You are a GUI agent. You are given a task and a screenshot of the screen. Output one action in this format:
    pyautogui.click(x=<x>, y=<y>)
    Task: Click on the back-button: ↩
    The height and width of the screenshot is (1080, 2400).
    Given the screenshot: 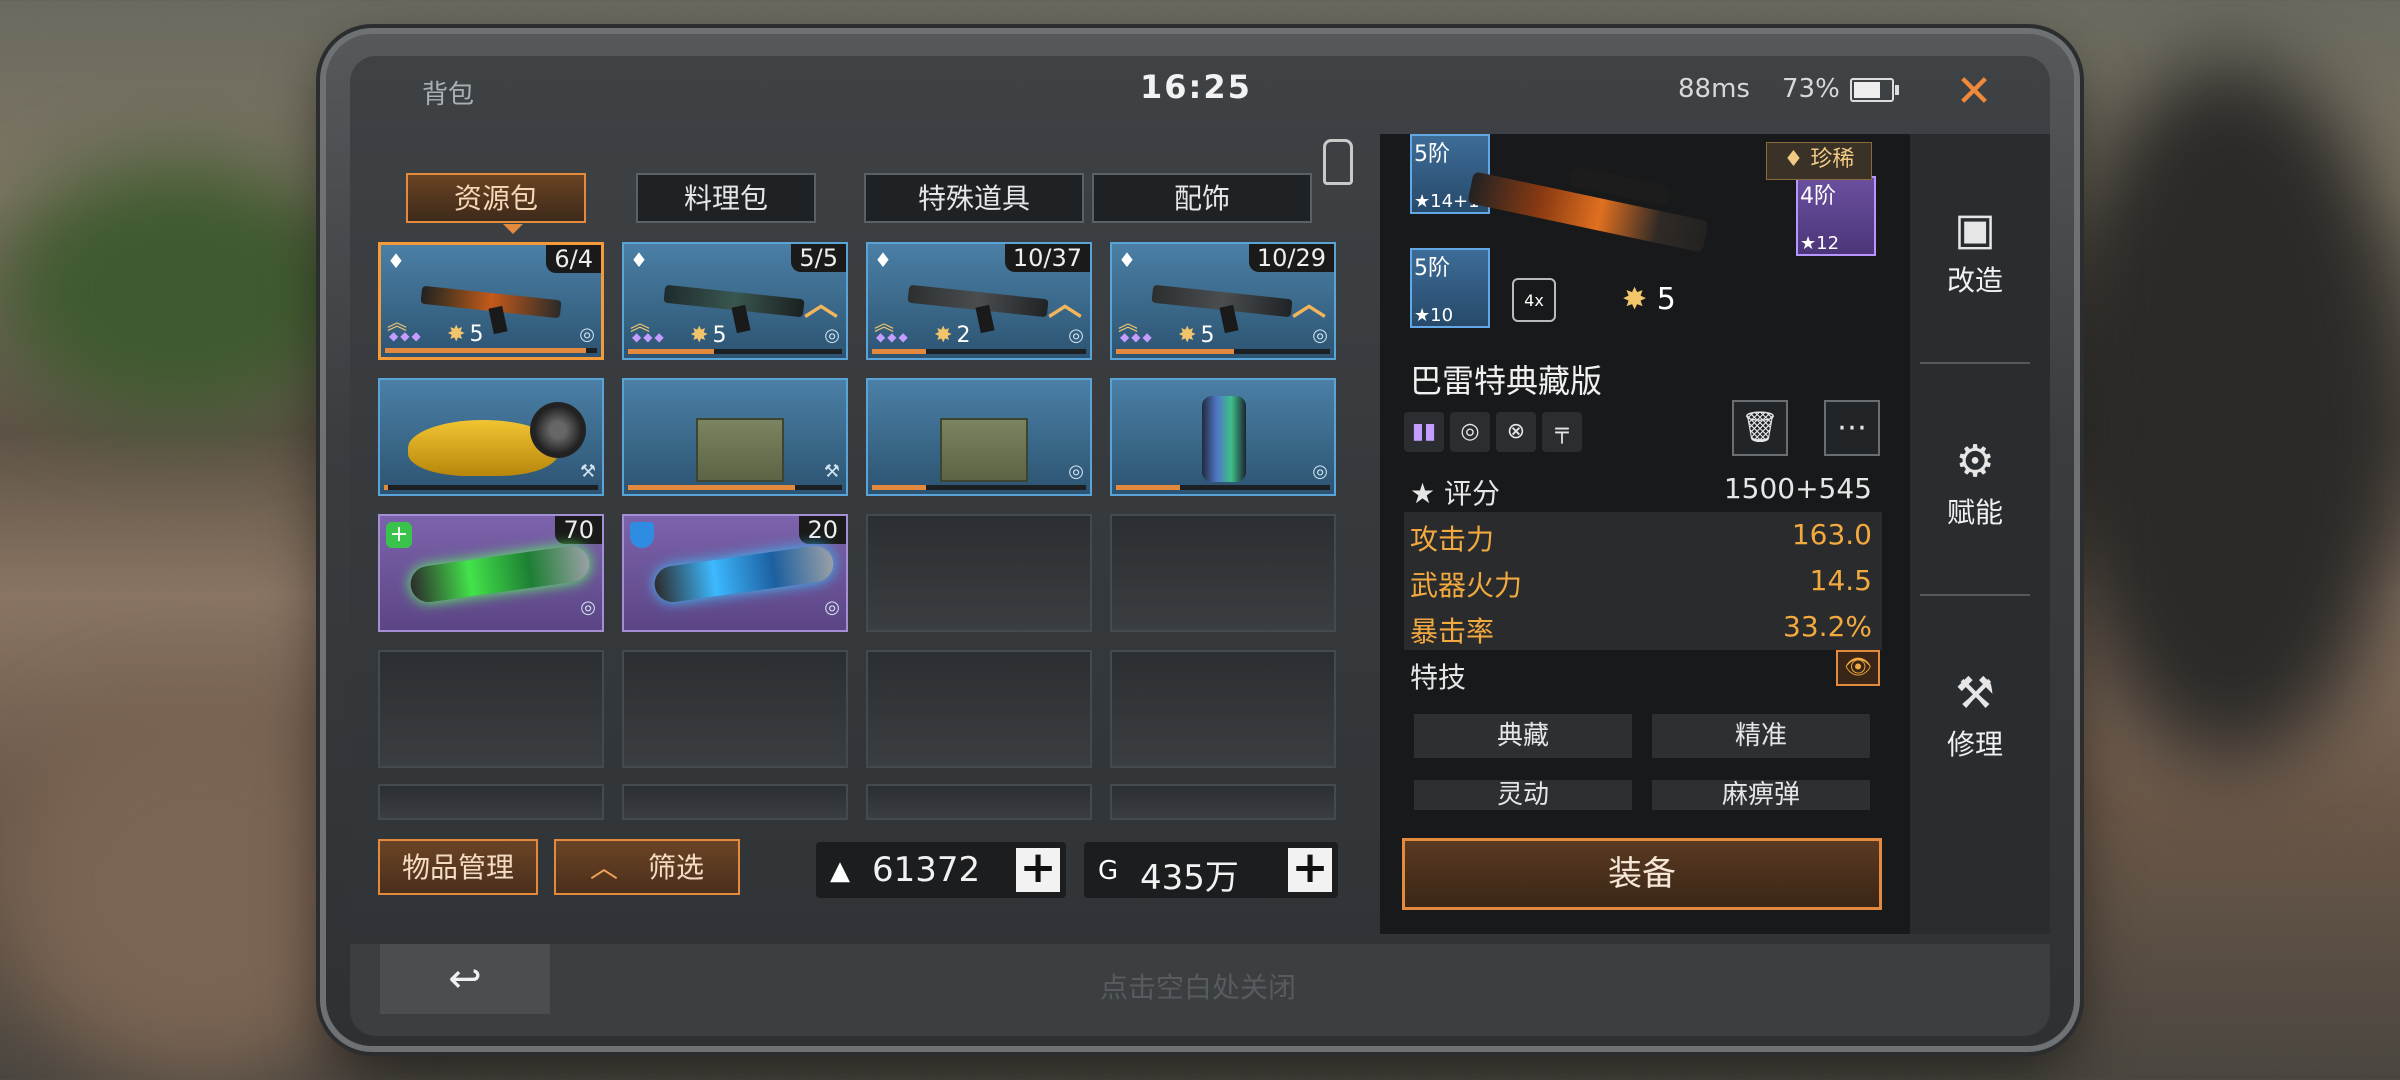 What is the action you would take?
    pyautogui.click(x=465, y=979)
    